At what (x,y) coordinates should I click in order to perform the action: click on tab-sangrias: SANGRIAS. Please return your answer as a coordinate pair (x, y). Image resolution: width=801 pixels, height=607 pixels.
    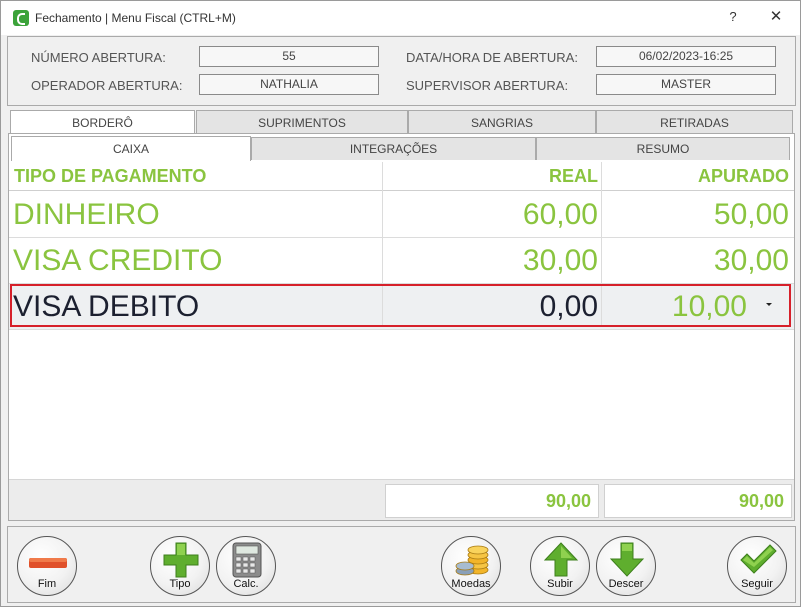
    Looking at the image, I should click on (502, 122).